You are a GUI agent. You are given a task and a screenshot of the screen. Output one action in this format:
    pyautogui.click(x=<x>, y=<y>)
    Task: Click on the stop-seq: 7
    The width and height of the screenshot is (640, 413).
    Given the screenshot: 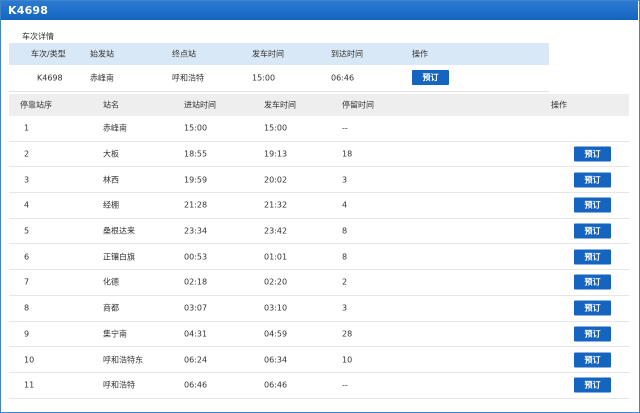 What is the action you would take?
    pyautogui.click(x=27, y=282)
    